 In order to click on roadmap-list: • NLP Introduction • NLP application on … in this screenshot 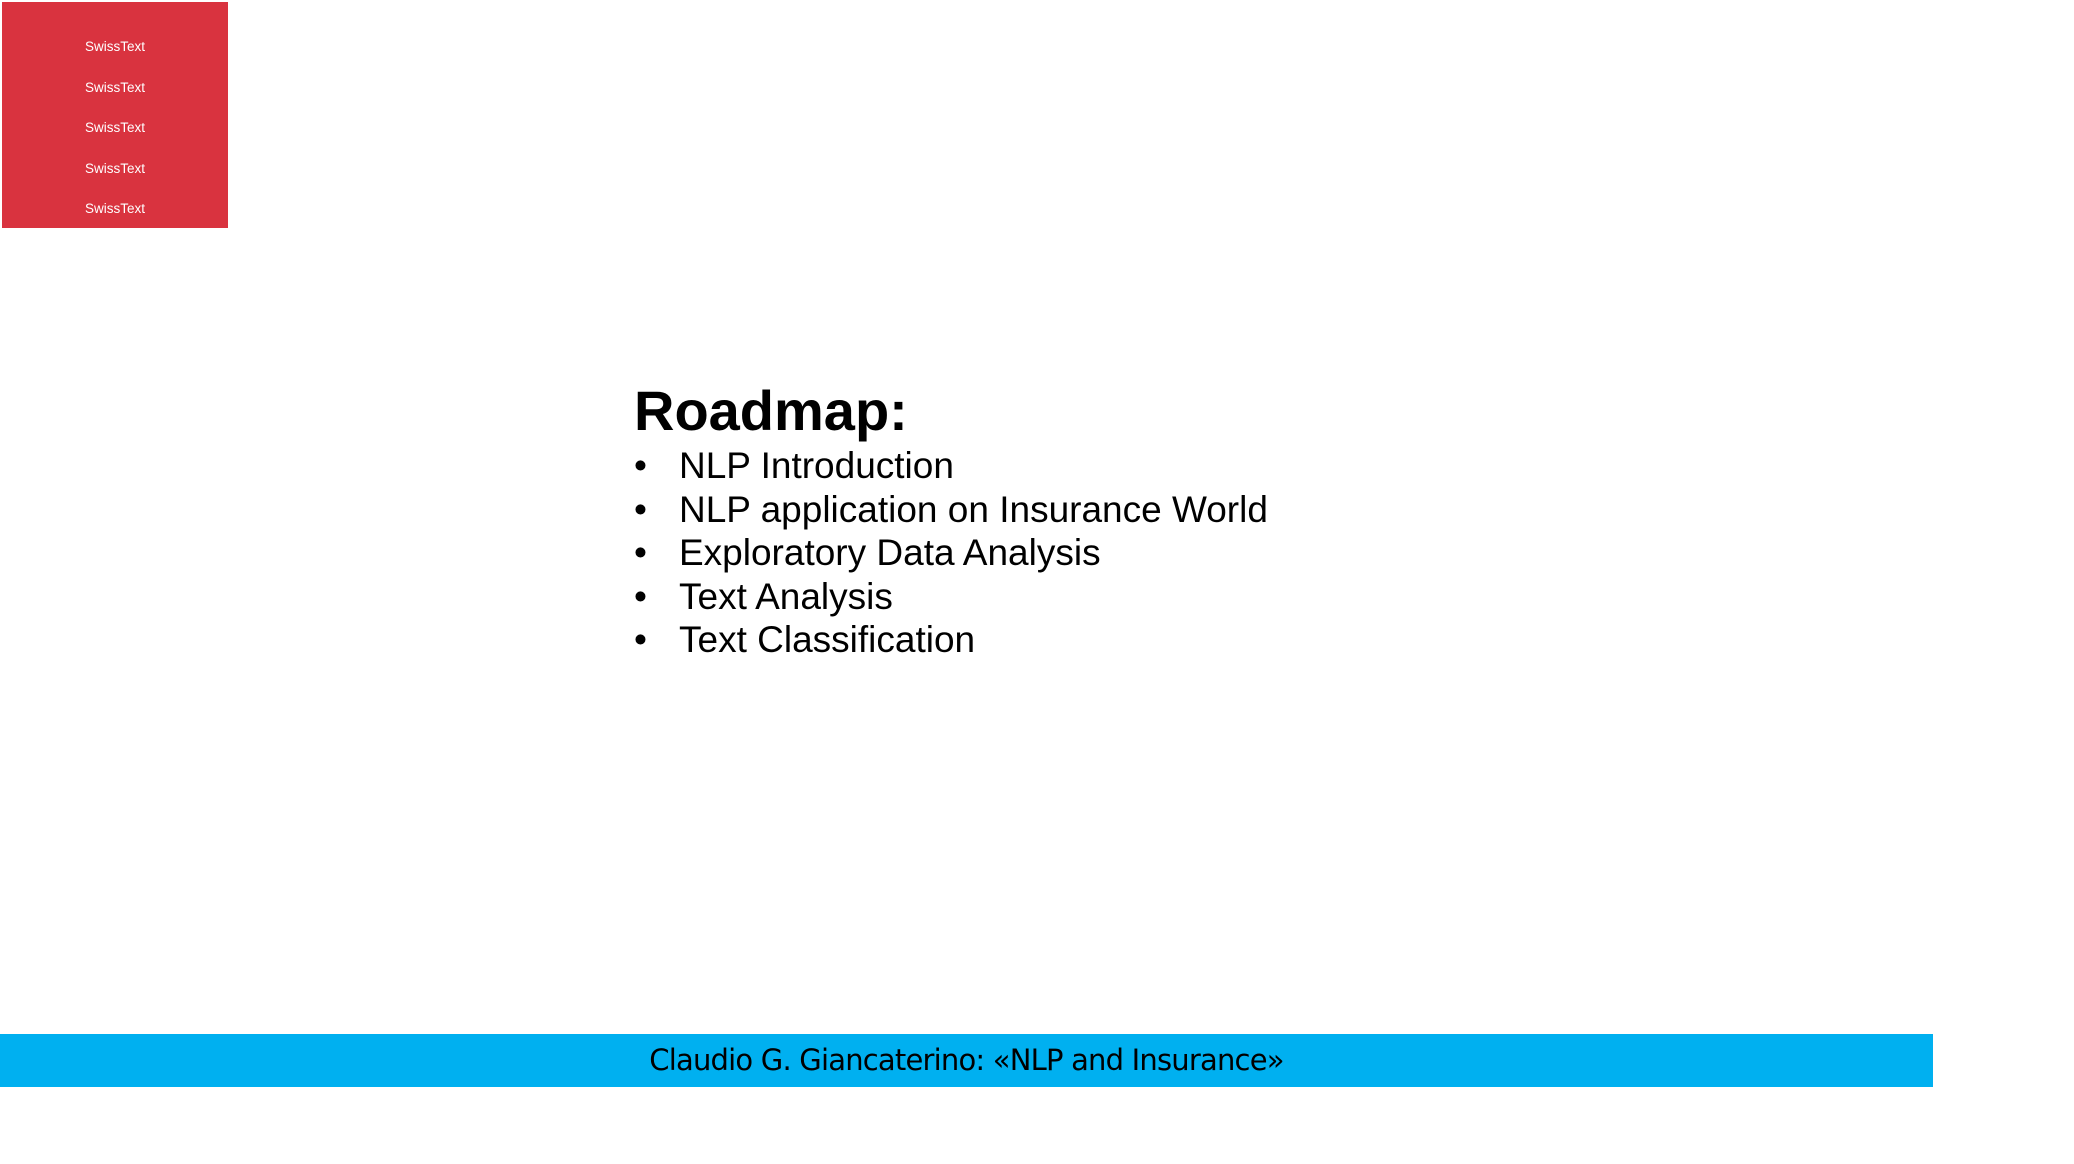, I will do `click(1034, 553)`.